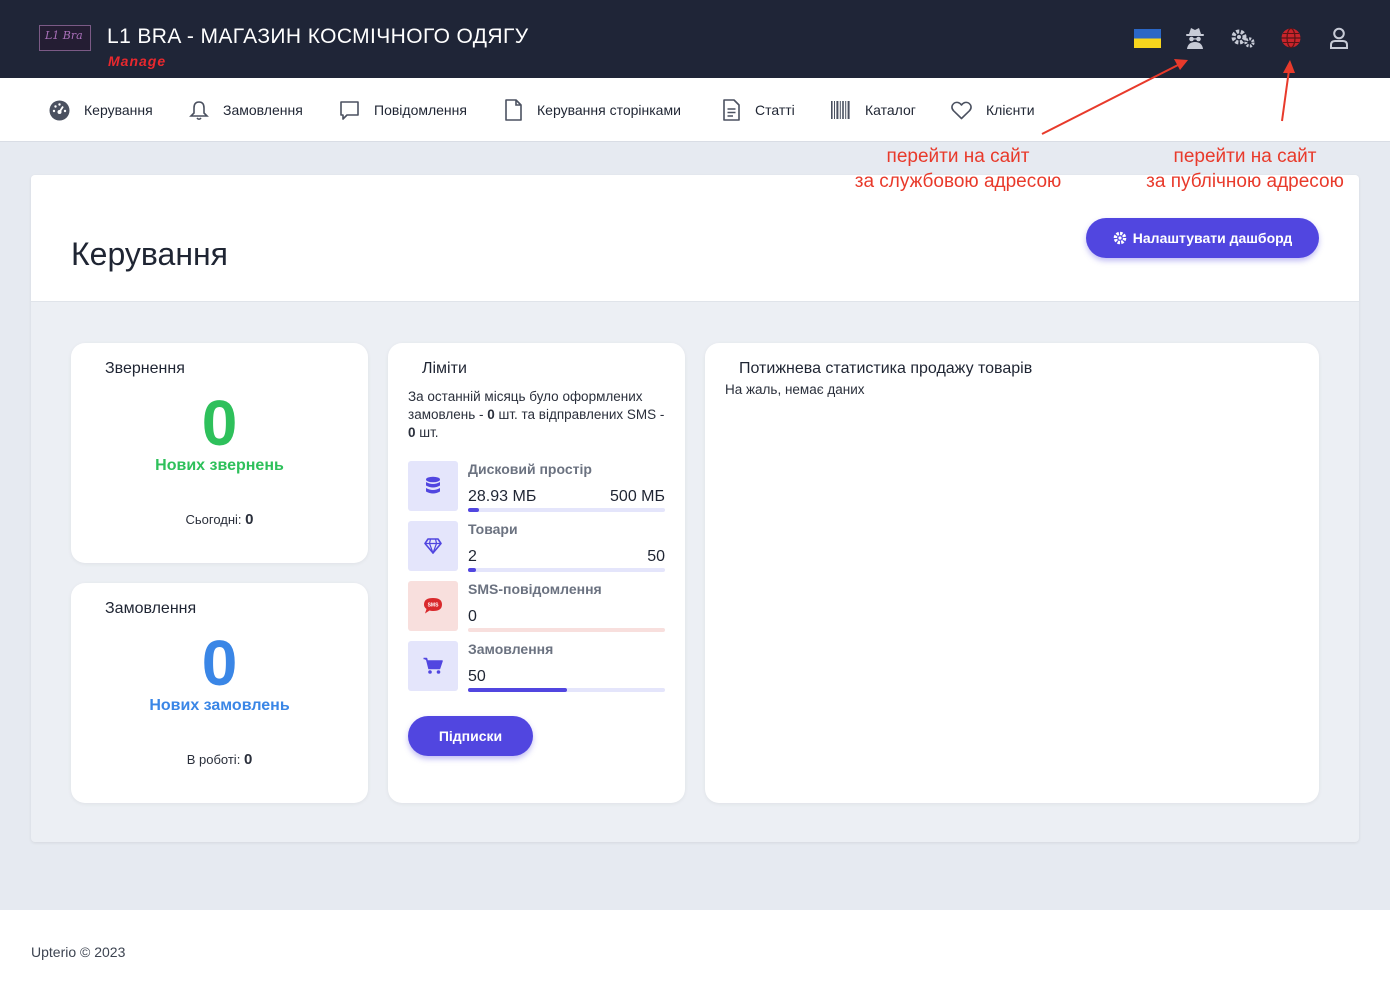 The image size is (1390, 991). I want to click on chat-icon, so click(349, 110).